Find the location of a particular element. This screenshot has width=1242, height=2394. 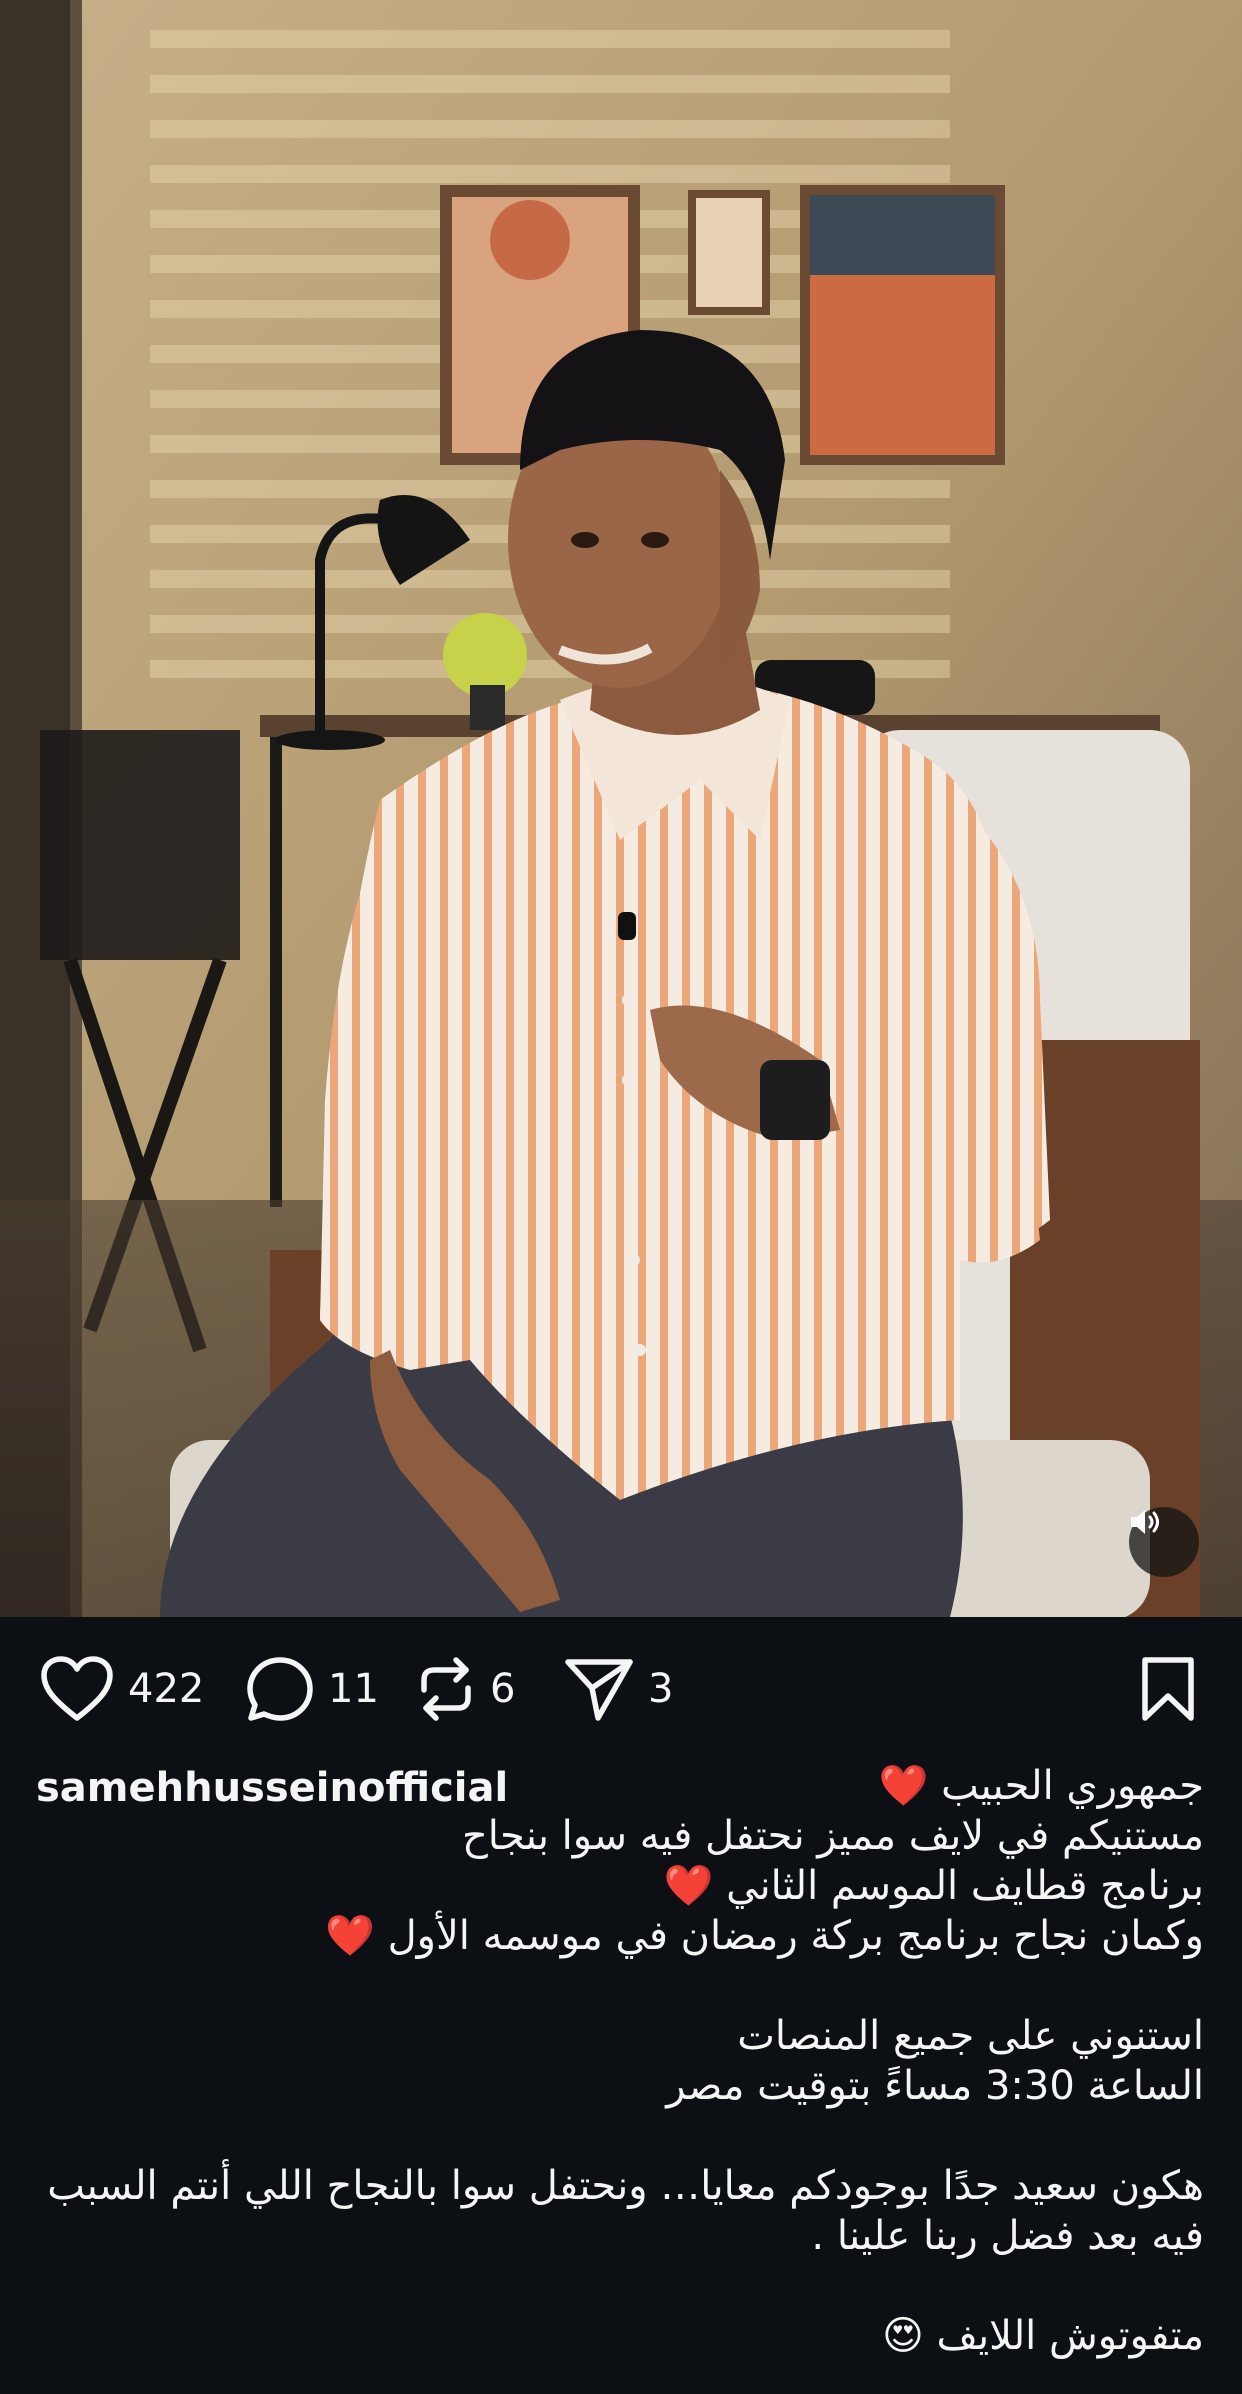

comment-count: 11 is located at coordinates (353, 1689).